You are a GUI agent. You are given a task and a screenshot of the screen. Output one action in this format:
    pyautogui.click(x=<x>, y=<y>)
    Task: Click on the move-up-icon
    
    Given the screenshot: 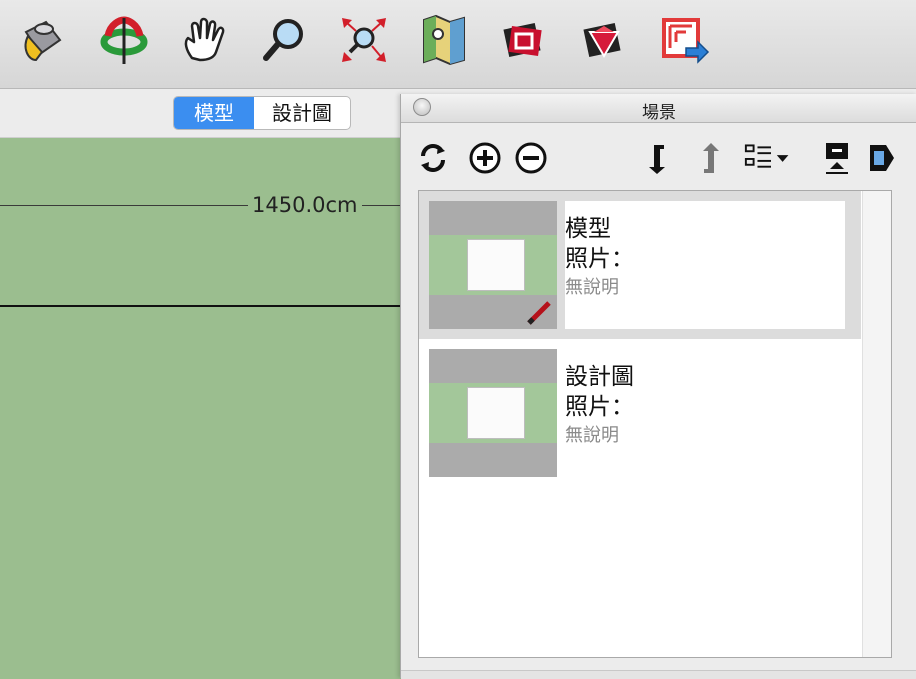 What is the action you would take?
    pyautogui.click(x=709, y=158)
    